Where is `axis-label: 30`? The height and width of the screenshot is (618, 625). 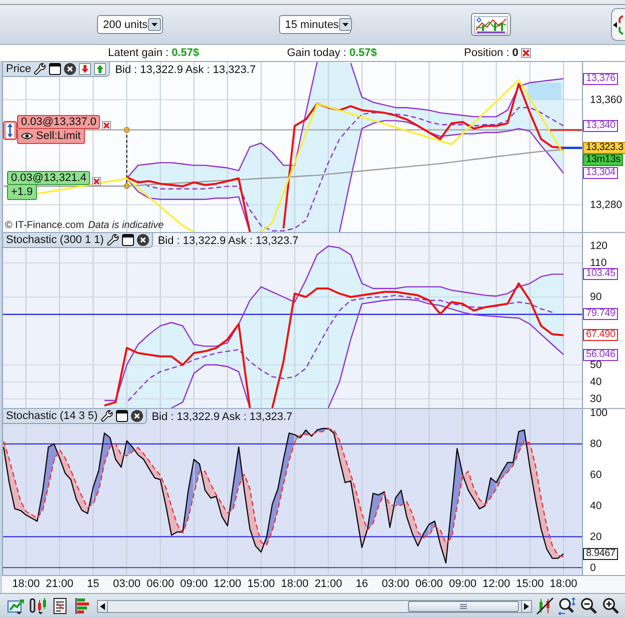 axis-label: 30 is located at coordinates (596, 399).